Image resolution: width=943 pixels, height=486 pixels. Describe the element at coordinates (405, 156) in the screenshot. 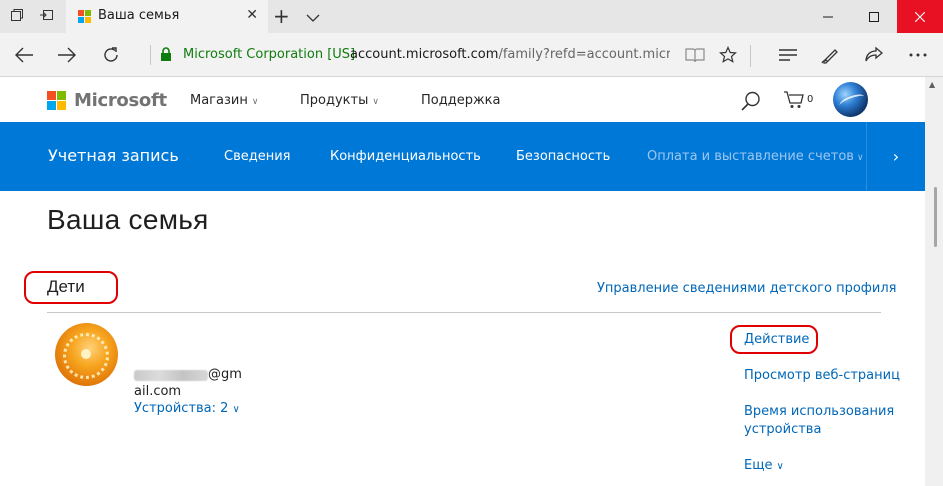

I see `account-nav-privacy: Конфиденциальность` at that location.